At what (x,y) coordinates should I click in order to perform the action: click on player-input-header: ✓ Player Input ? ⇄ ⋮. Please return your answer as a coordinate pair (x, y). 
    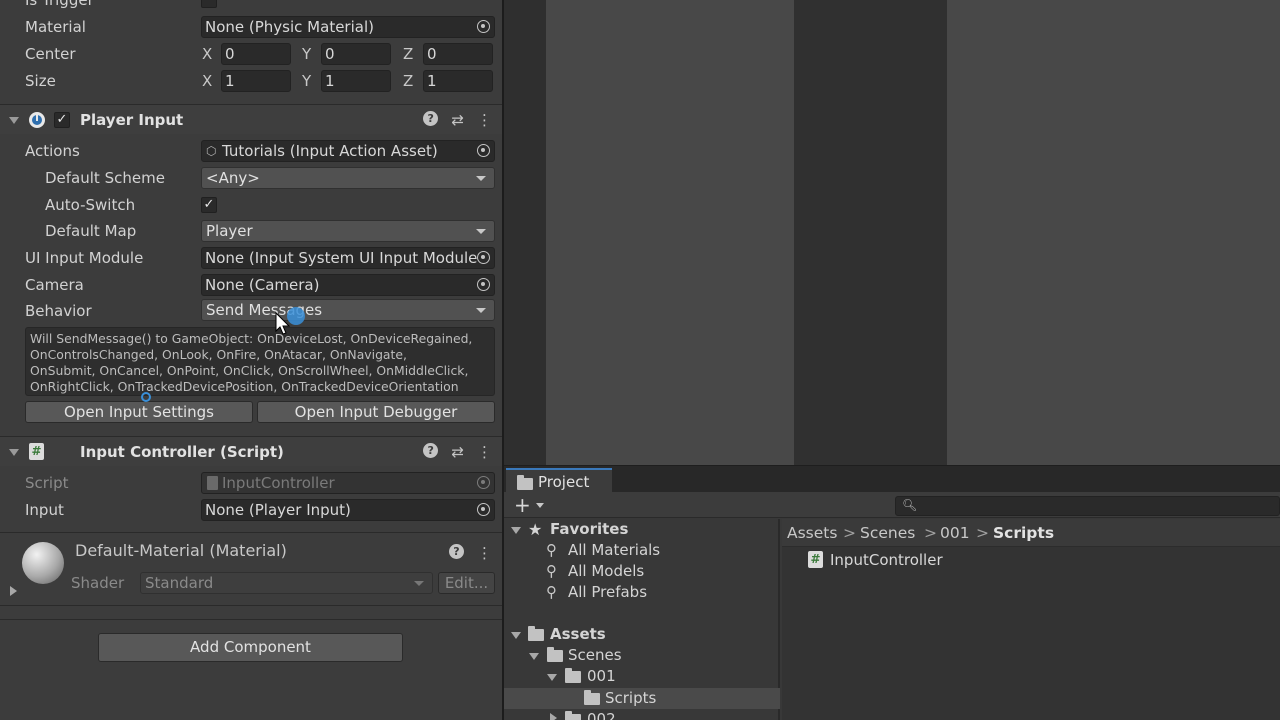
    Looking at the image, I should click on (251, 119).